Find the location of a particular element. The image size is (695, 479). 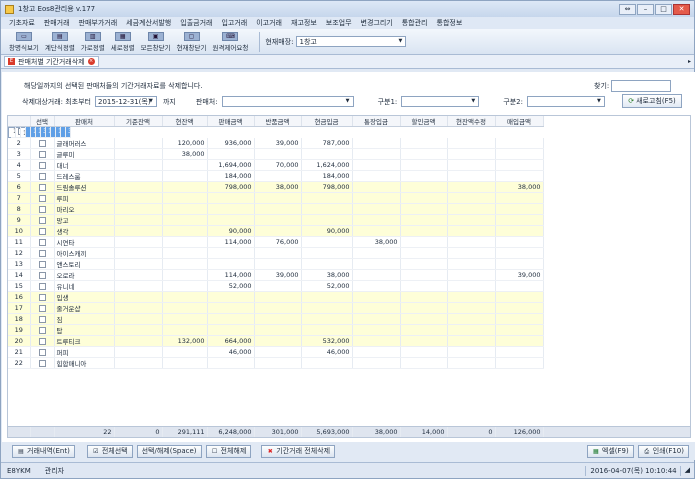

table-row: 3 글루미 38,000 is located at coordinates (276, 154).